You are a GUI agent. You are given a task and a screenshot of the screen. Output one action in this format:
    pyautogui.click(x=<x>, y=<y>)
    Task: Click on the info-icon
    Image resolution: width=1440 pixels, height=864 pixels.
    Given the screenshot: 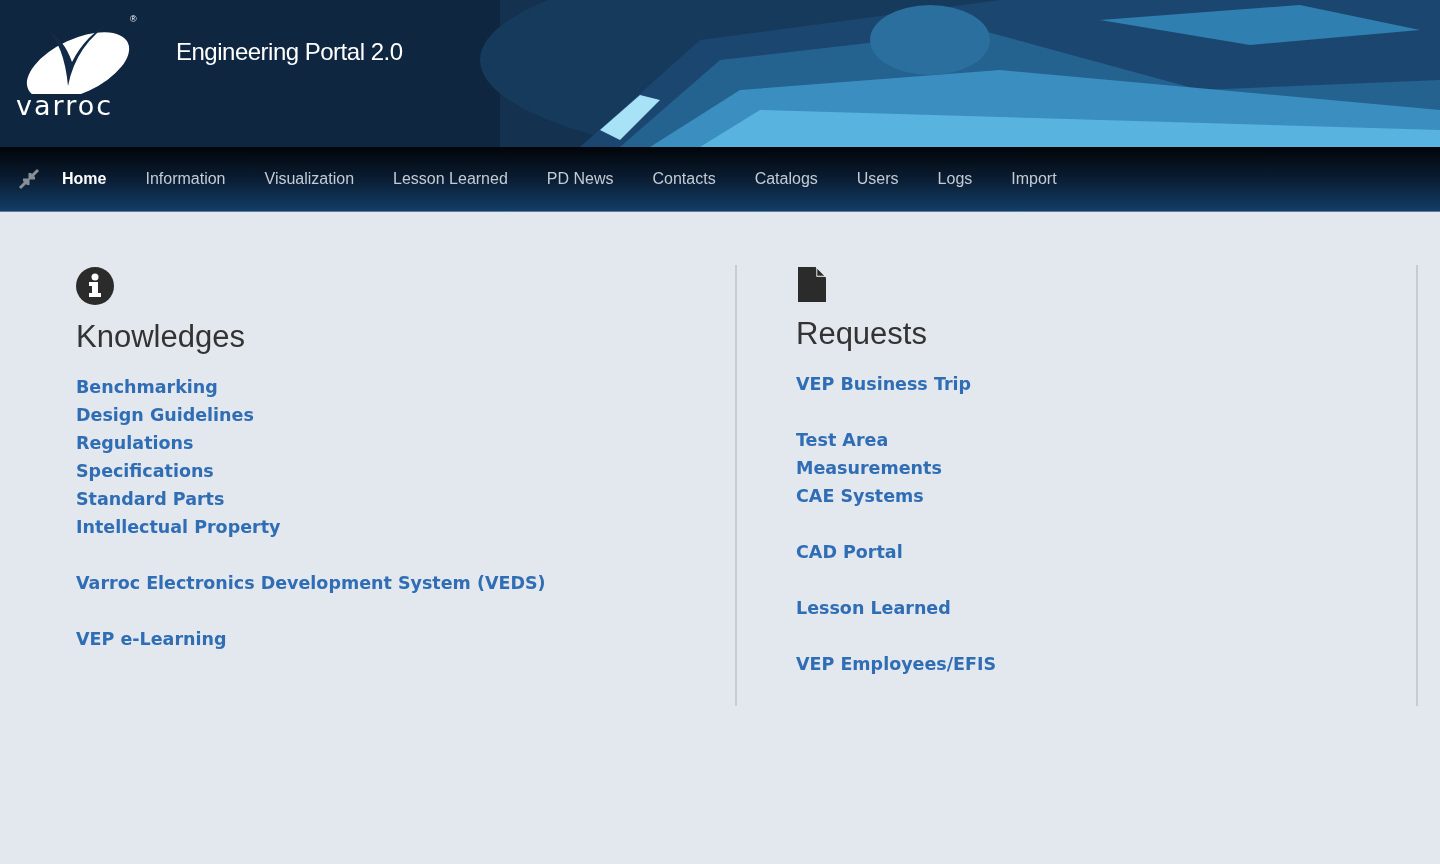 What is the action you would take?
    pyautogui.click(x=95, y=286)
    